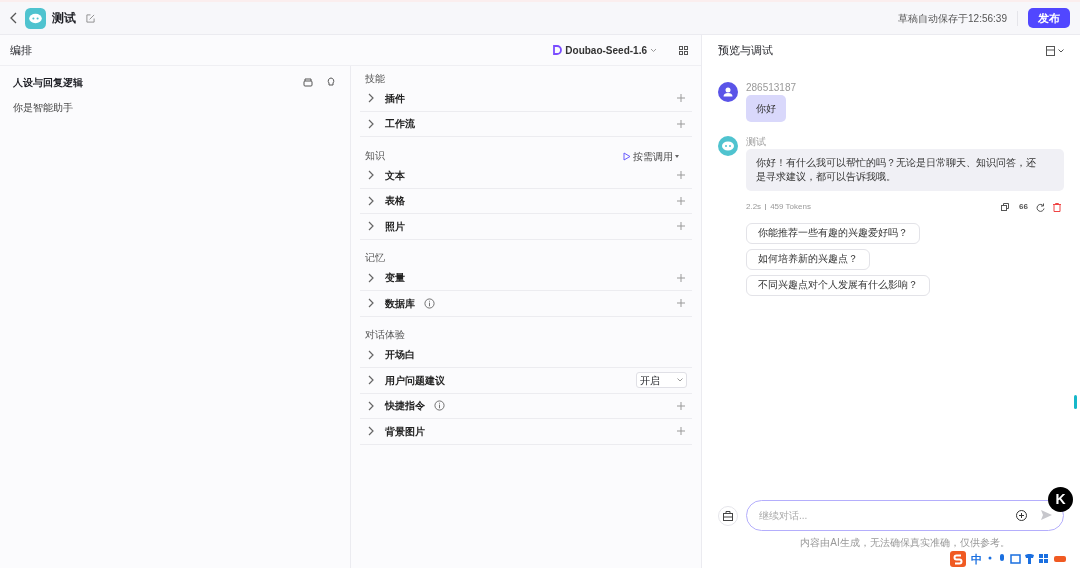 This screenshot has height=568, width=1080. I want to click on config-item: 用户问题建议, so click(415, 380).